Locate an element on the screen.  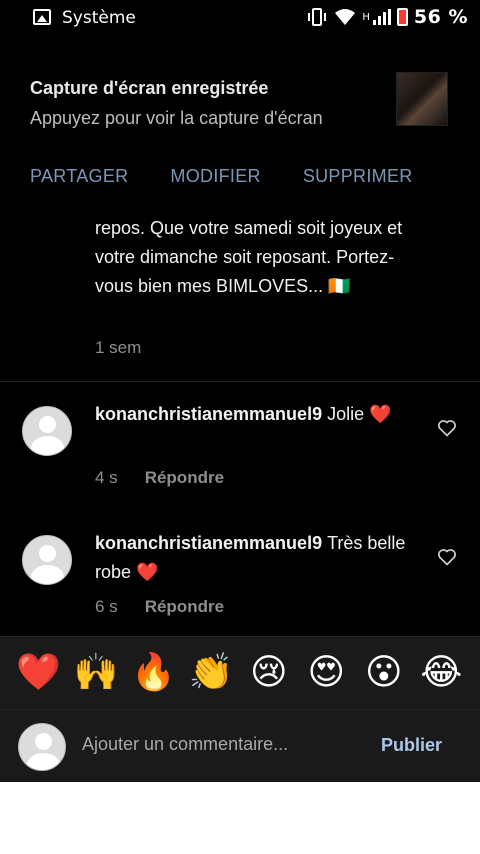
network-type-label: H is located at coordinates (366, 17).